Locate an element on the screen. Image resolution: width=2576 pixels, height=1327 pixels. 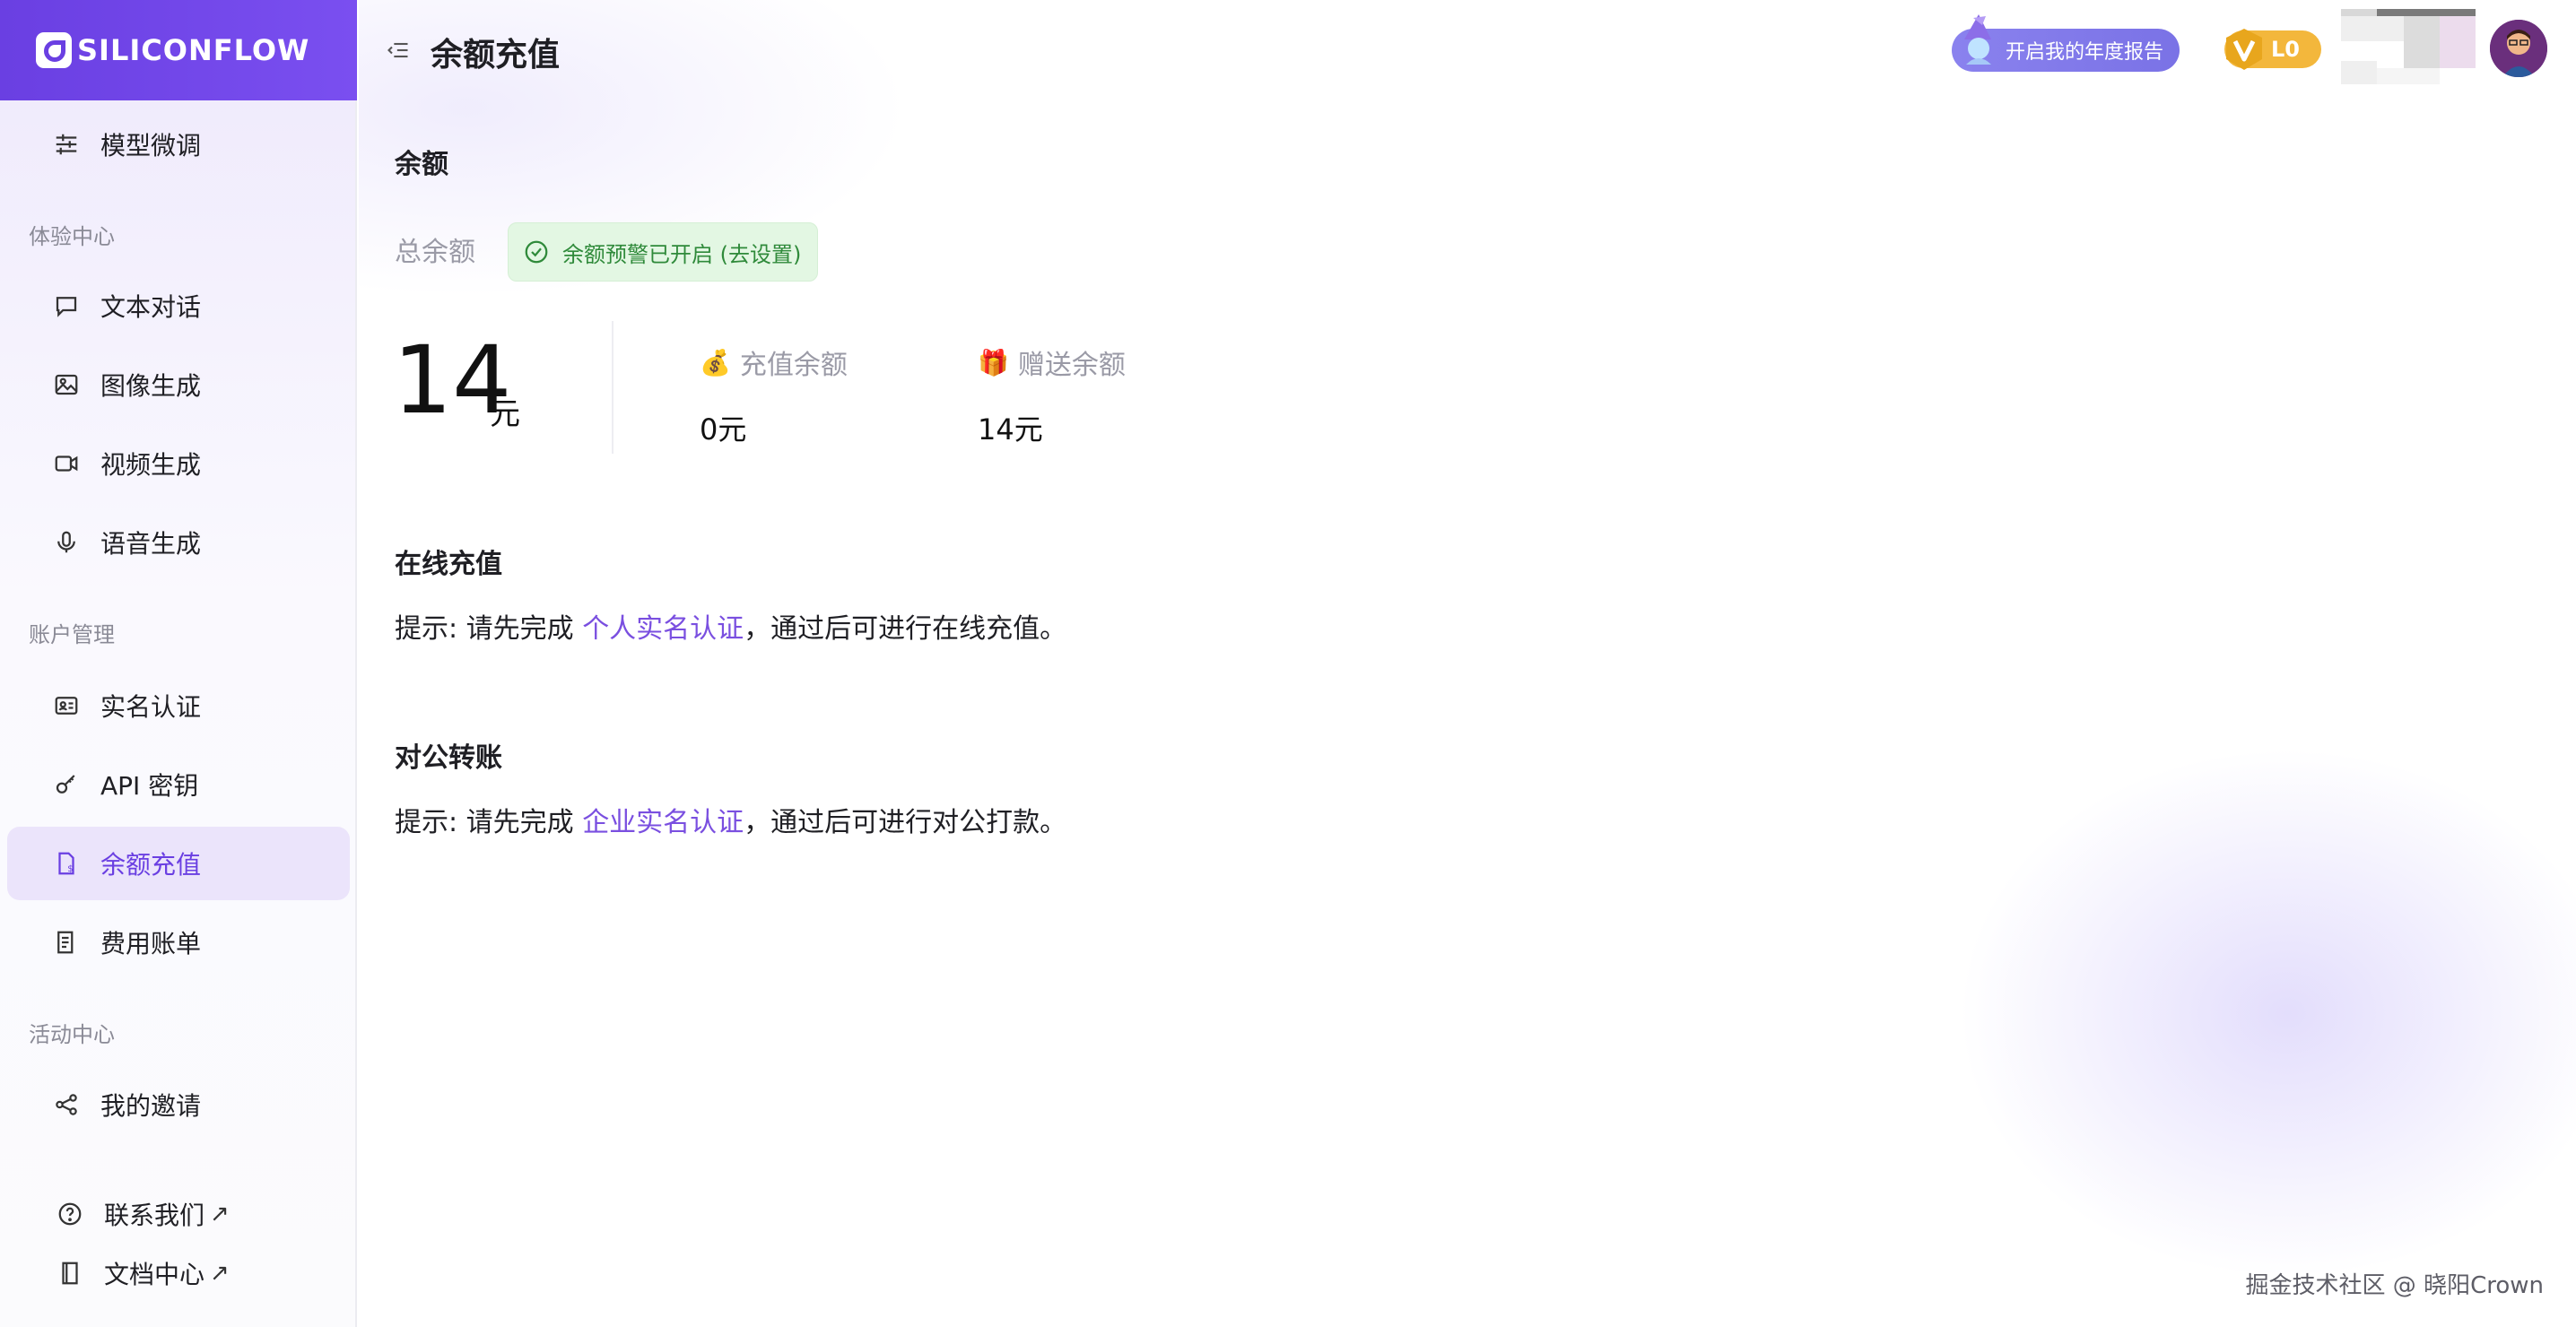
collapse-sidebar-icon is located at coordinates (398, 50).